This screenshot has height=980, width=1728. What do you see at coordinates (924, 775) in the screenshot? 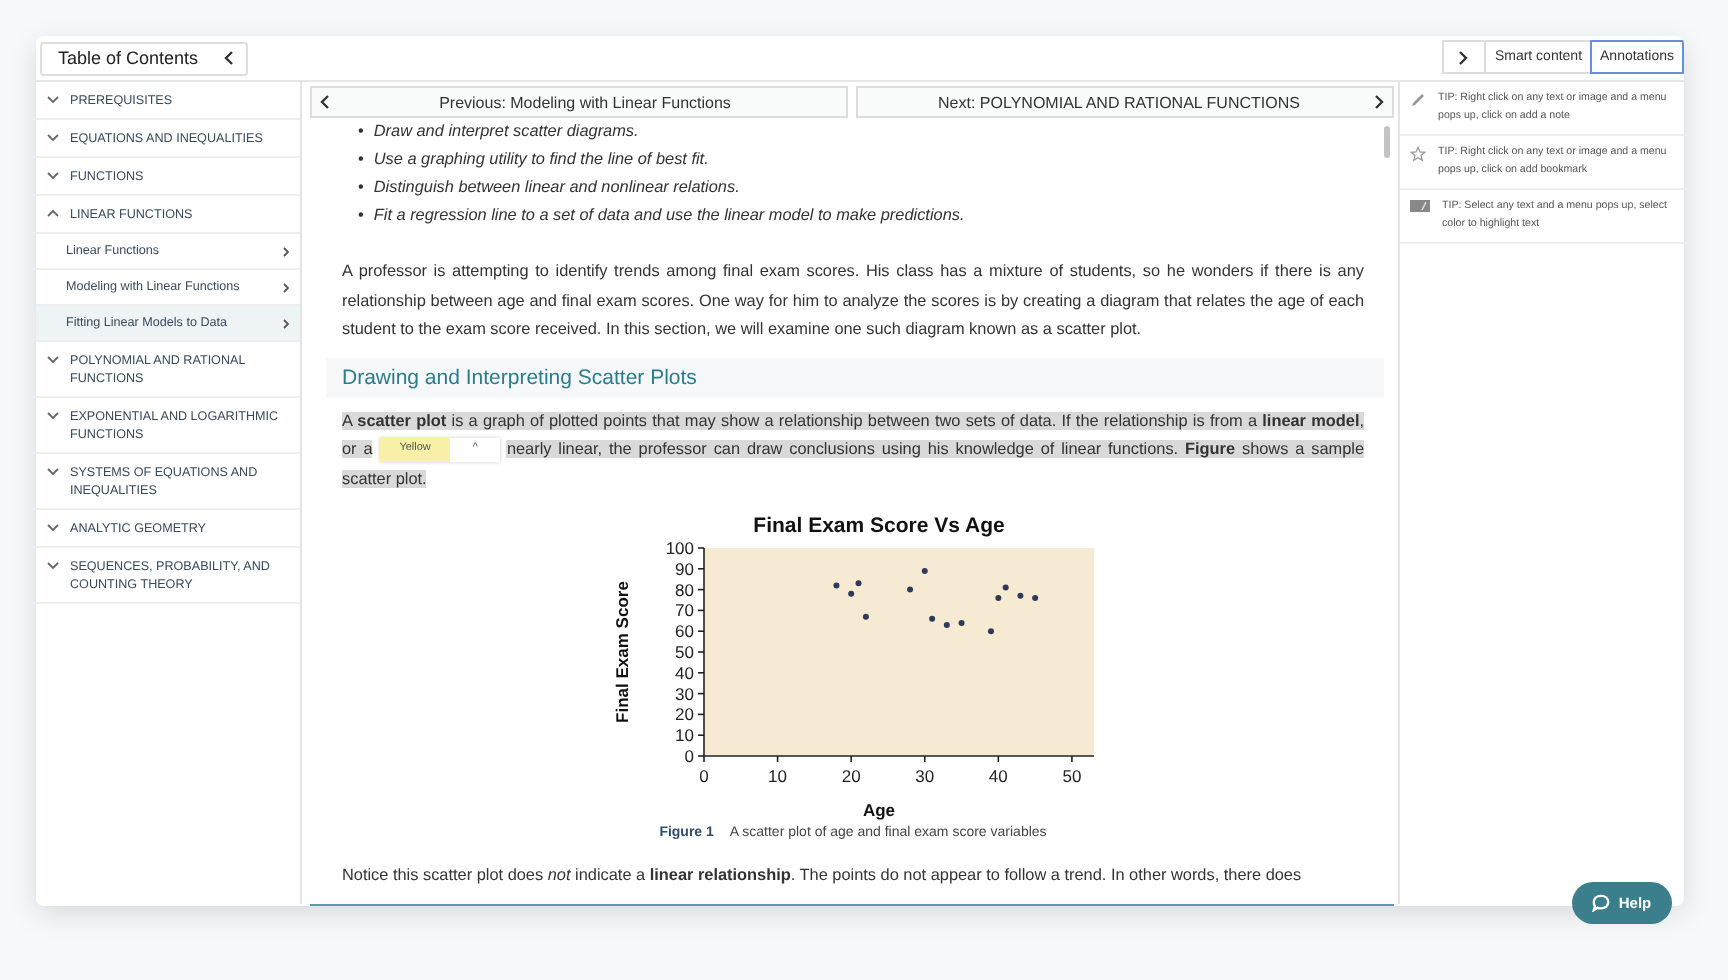
I see `x-tick-label: 30` at bounding box center [924, 775].